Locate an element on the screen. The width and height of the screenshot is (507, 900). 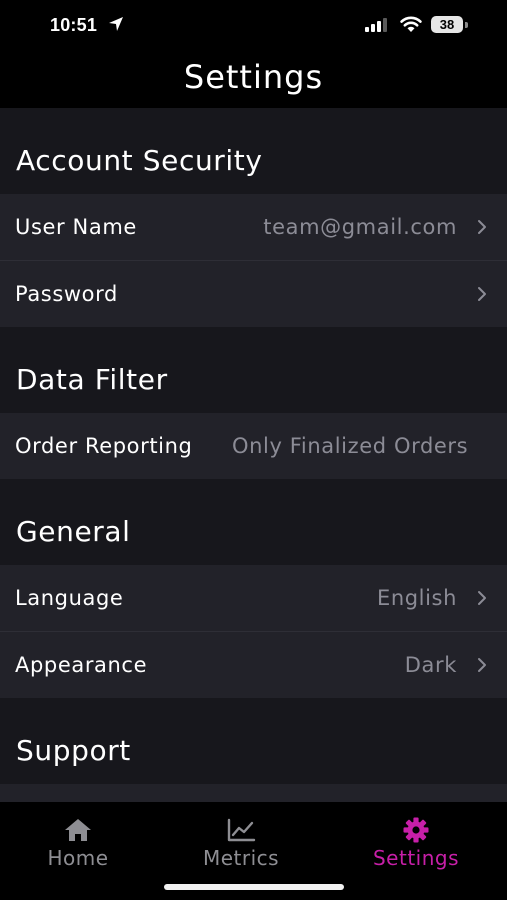
tab-home-label: Home is located at coordinates (78, 858).